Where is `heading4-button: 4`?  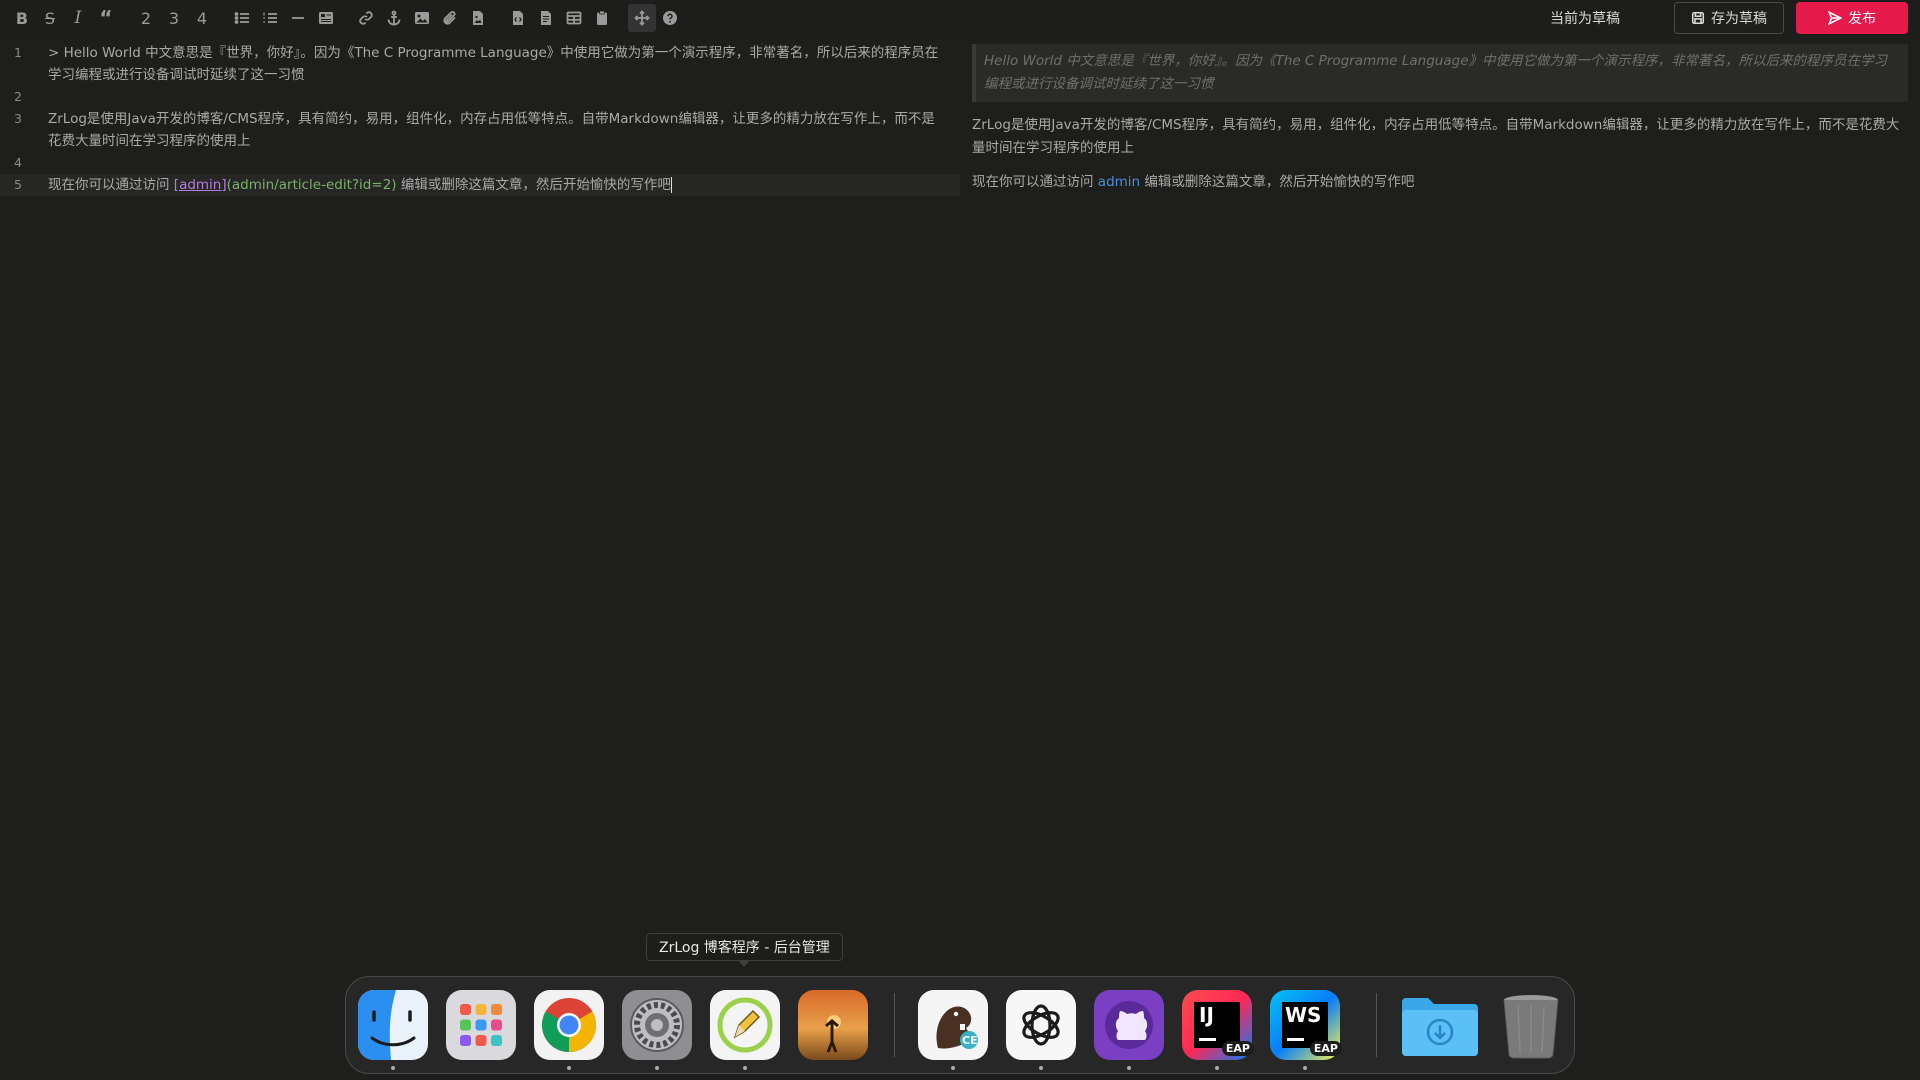 heading4-button: 4 is located at coordinates (202, 18).